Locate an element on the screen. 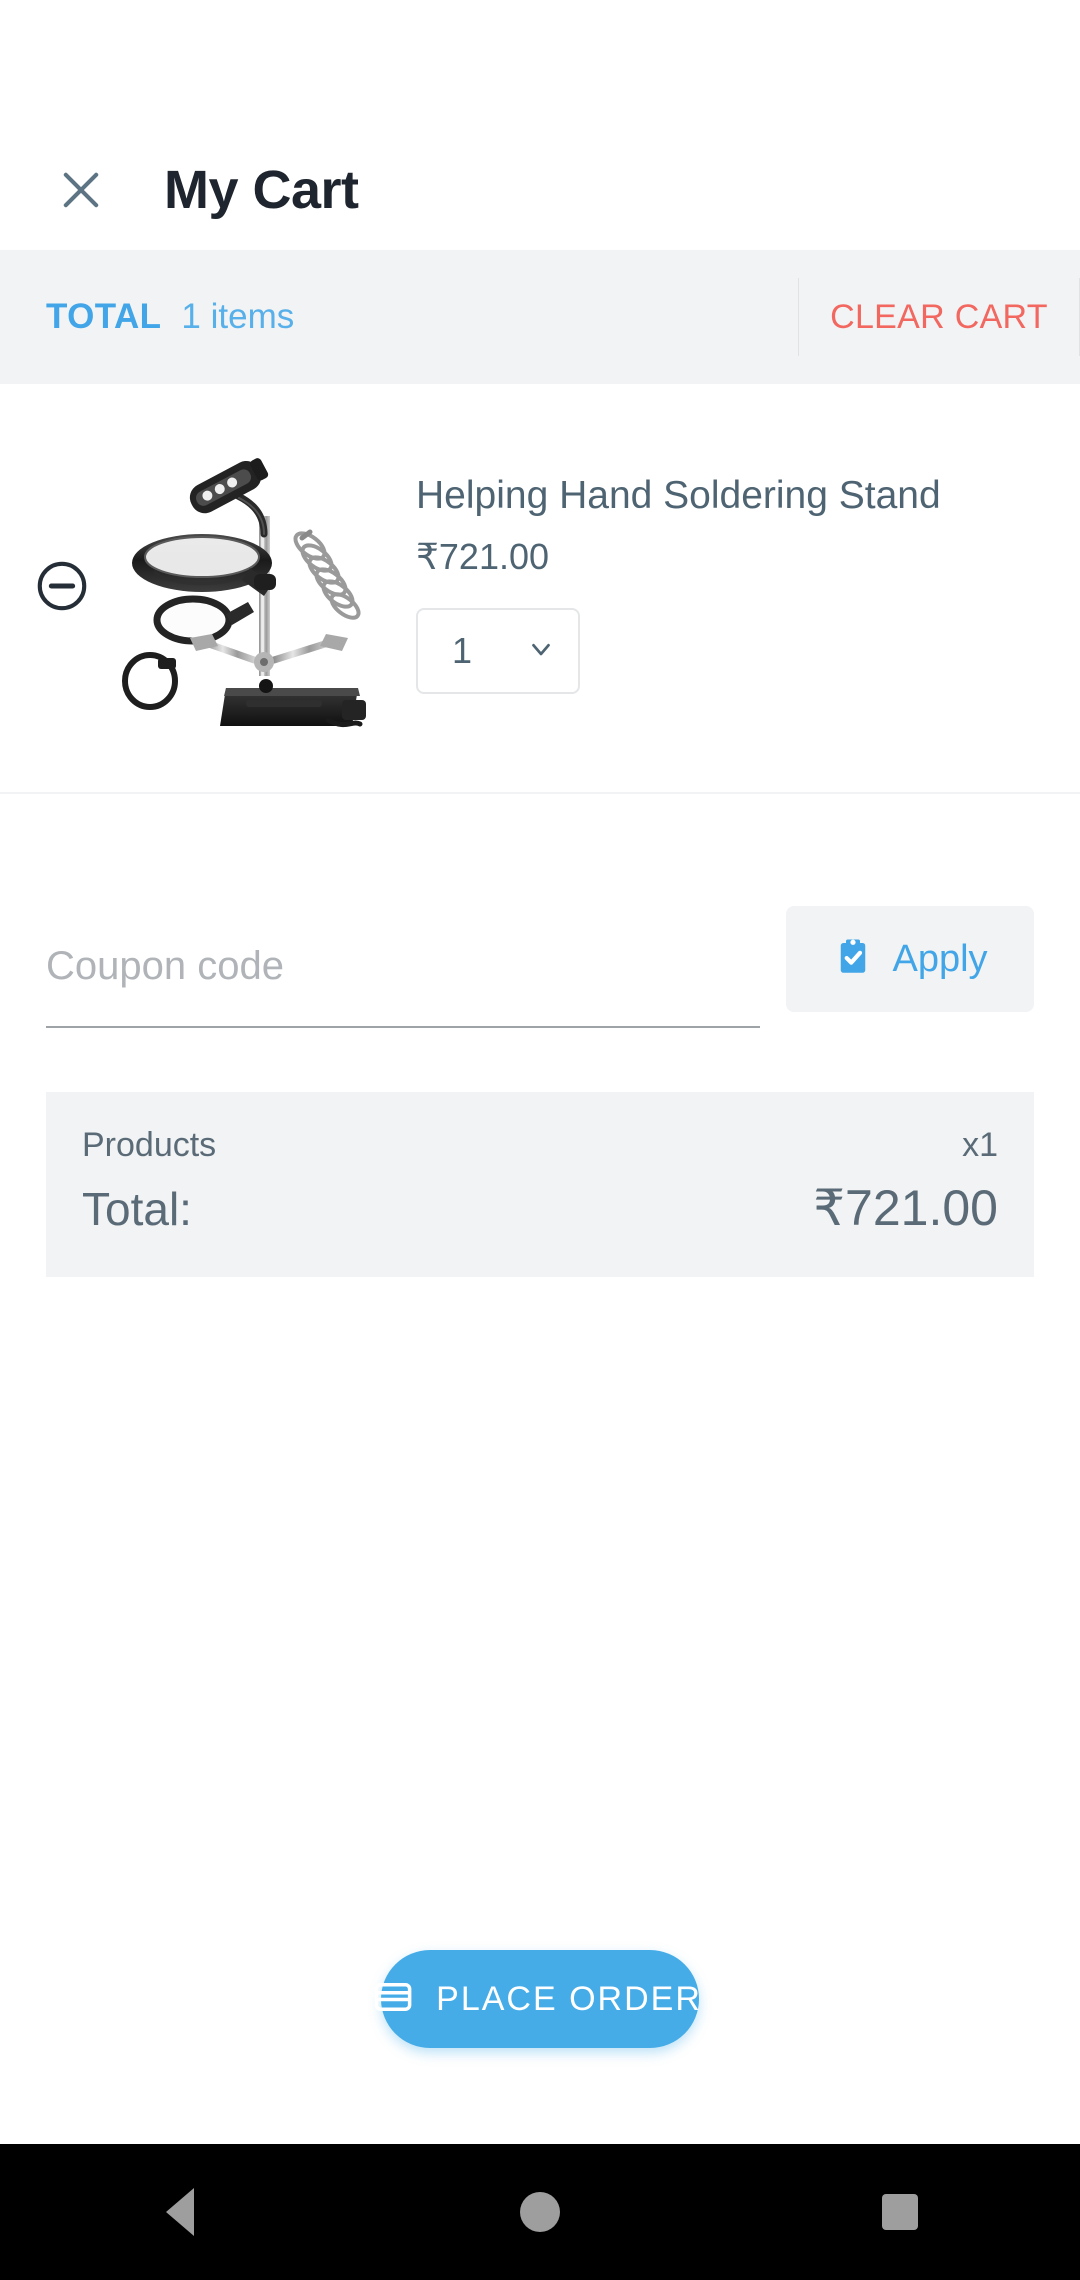 This screenshot has width=1080, height=2280. clear-cart-container: CLEAR CART is located at coordinates (939, 317).